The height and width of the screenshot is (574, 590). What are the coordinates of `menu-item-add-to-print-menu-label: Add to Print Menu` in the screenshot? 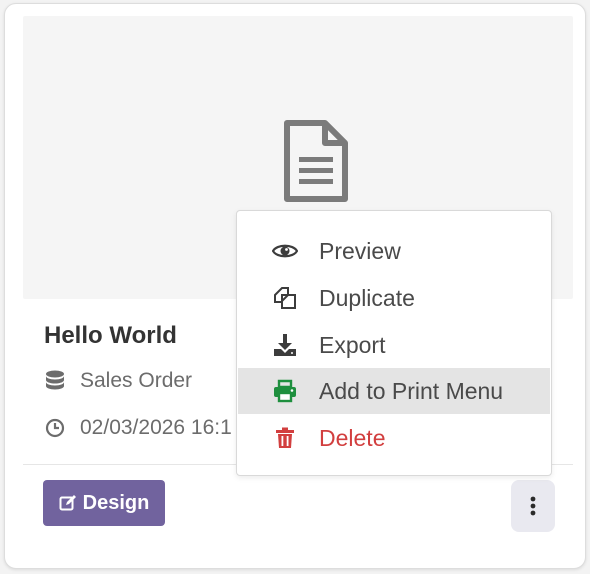 It's located at (411, 390).